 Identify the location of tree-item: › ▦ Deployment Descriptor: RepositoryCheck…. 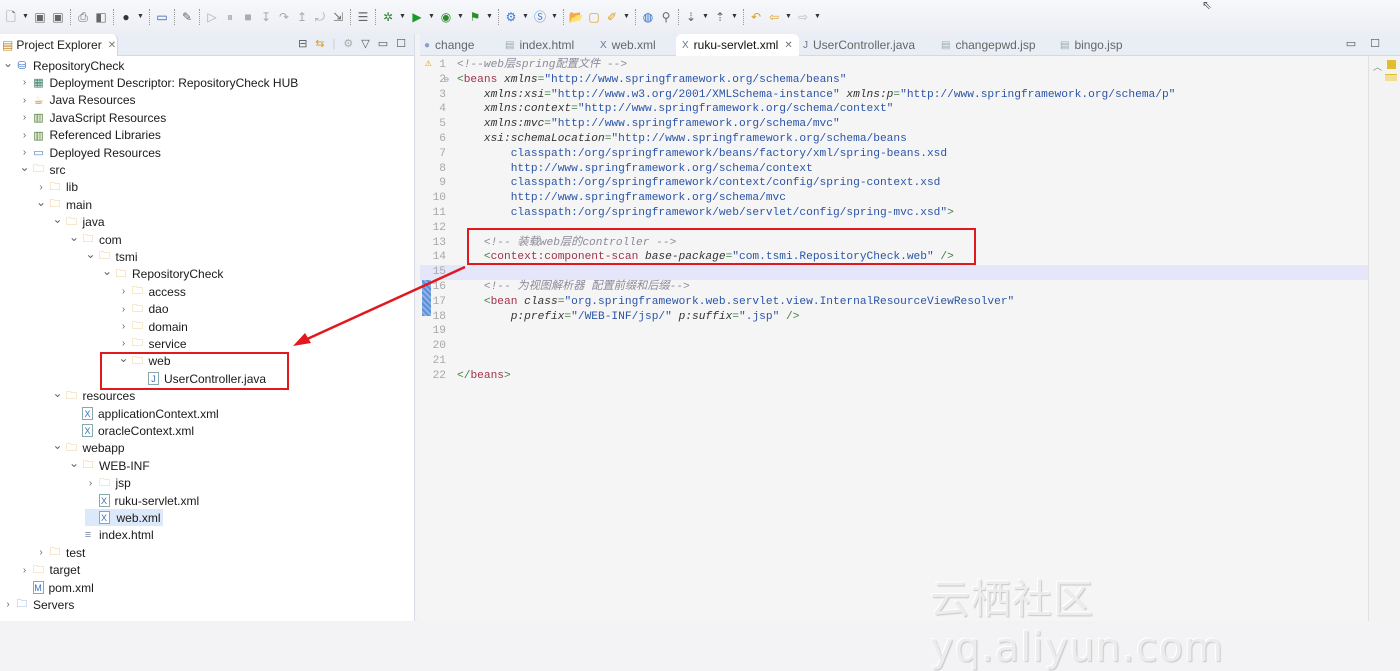
(158, 82).